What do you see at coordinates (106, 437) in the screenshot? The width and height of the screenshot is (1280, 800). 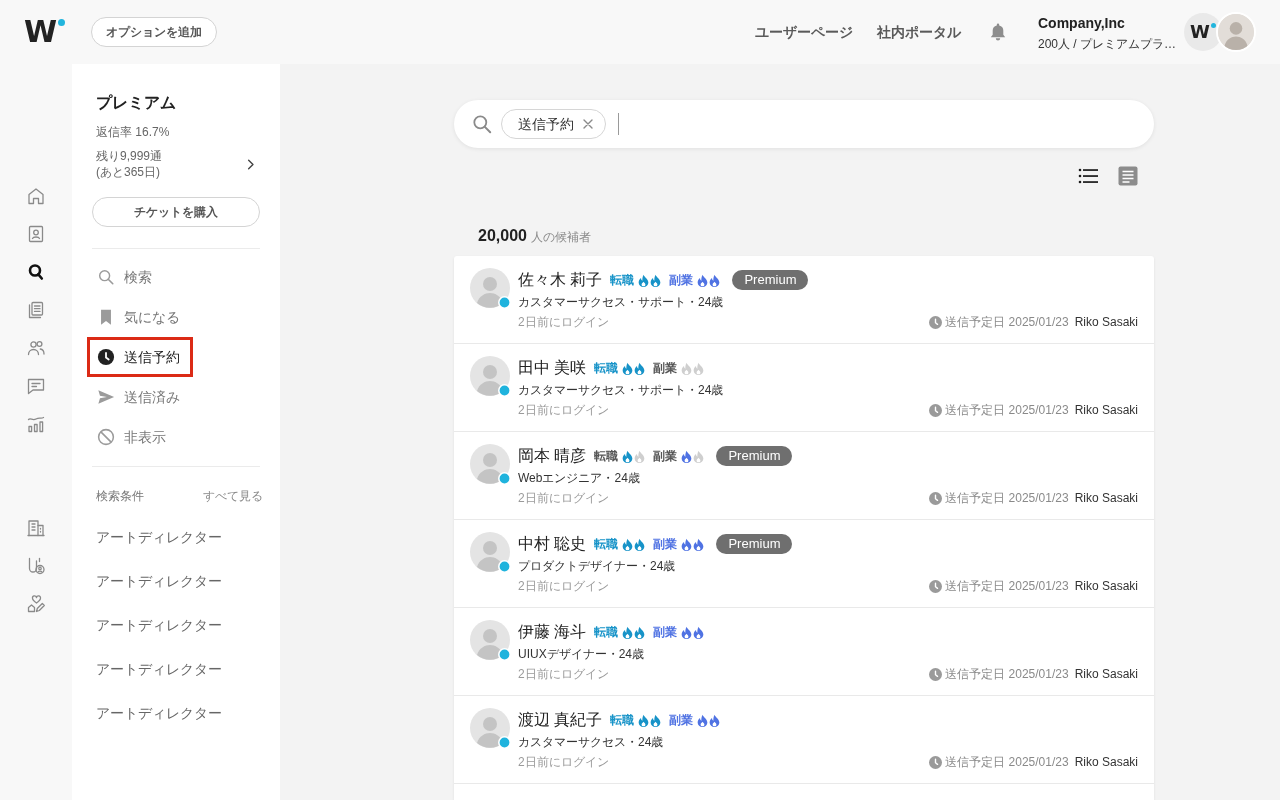 I see `prohibited-icon` at bounding box center [106, 437].